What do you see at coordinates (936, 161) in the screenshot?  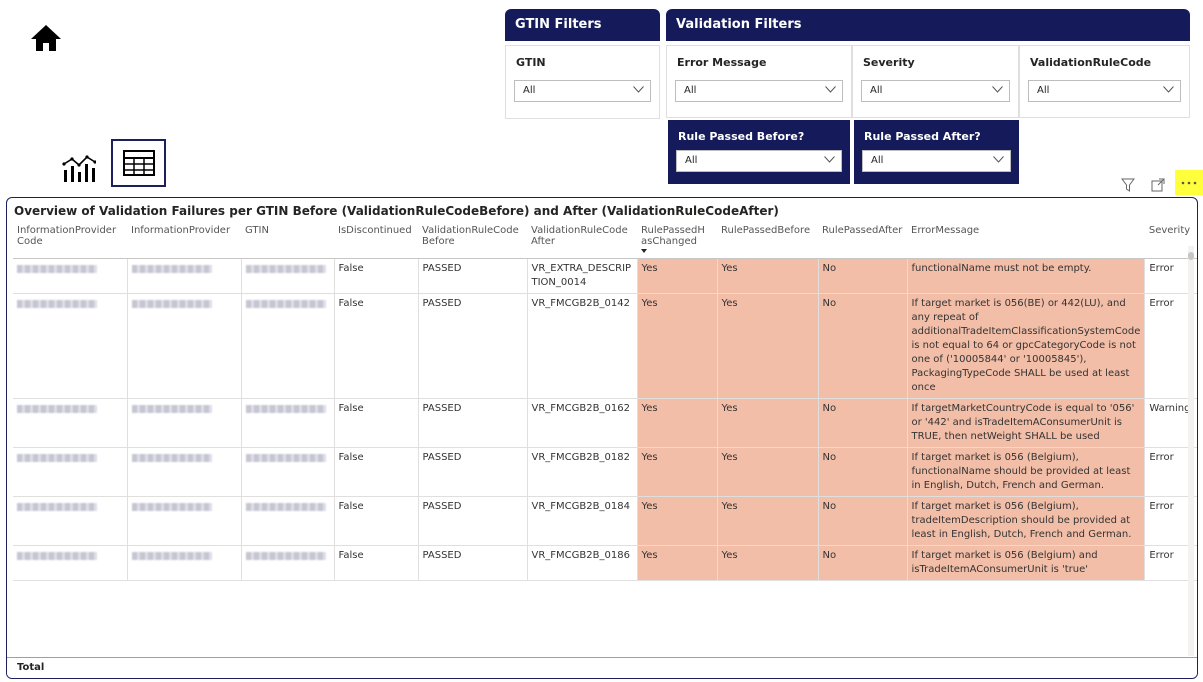 I see `rule-passed-after-dropdown: All` at bounding box center [936, 161].